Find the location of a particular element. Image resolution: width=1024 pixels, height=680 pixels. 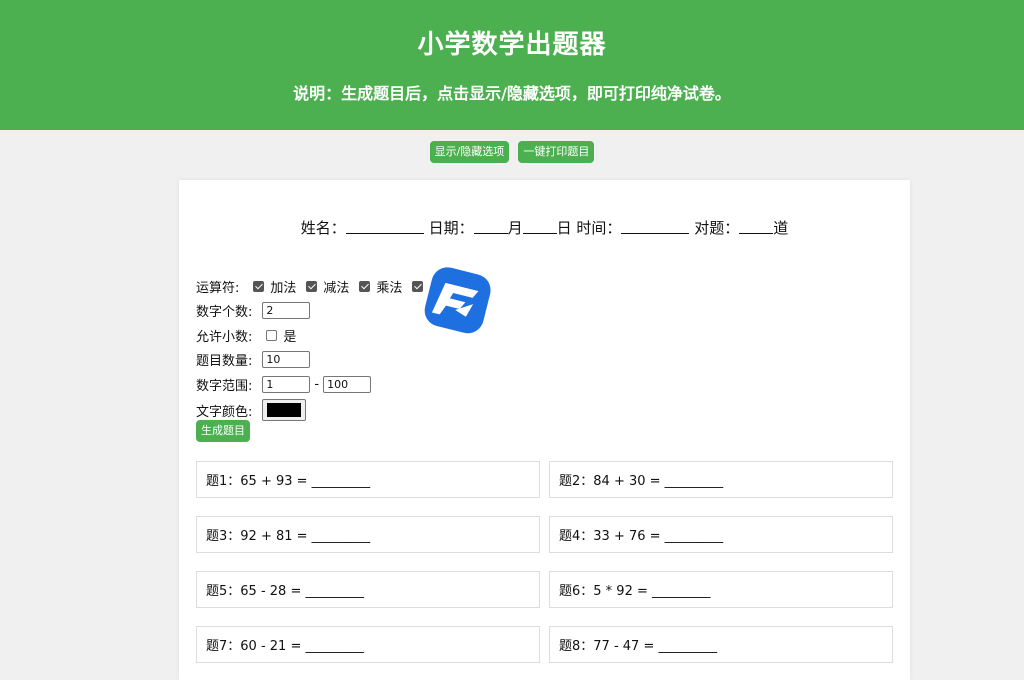

correct-unit: 道 is located at coordinates (781, 228).